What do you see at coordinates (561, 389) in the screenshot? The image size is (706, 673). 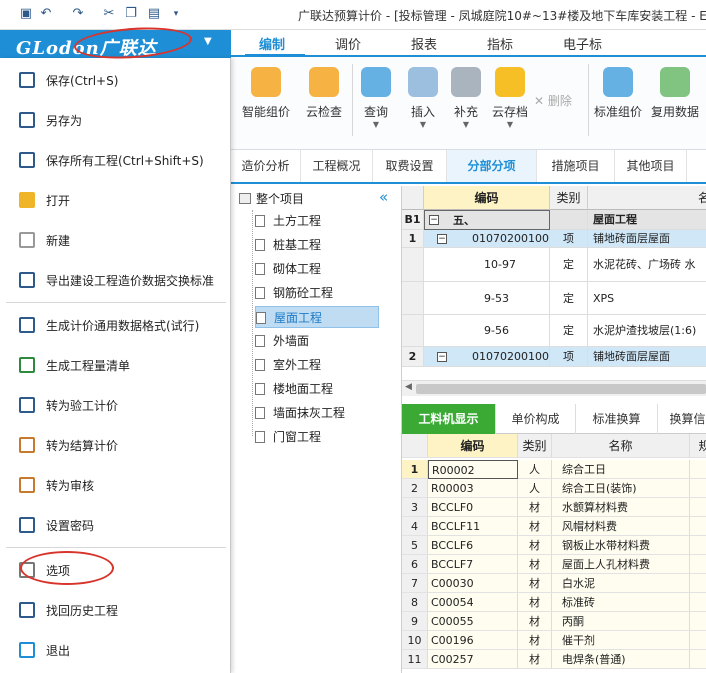 I see `scrollbar-thumb` at bounding box center [561, 389].